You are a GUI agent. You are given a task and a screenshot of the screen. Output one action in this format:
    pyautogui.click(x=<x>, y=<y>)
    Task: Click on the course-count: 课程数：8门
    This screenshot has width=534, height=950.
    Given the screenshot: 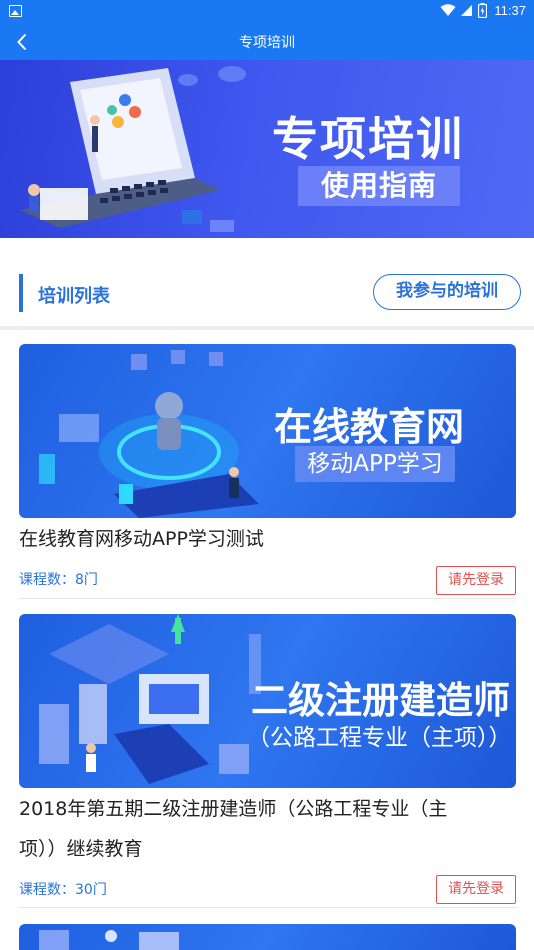 What is the action you would take?
    pyautogui.click(x=58, y=580)
    